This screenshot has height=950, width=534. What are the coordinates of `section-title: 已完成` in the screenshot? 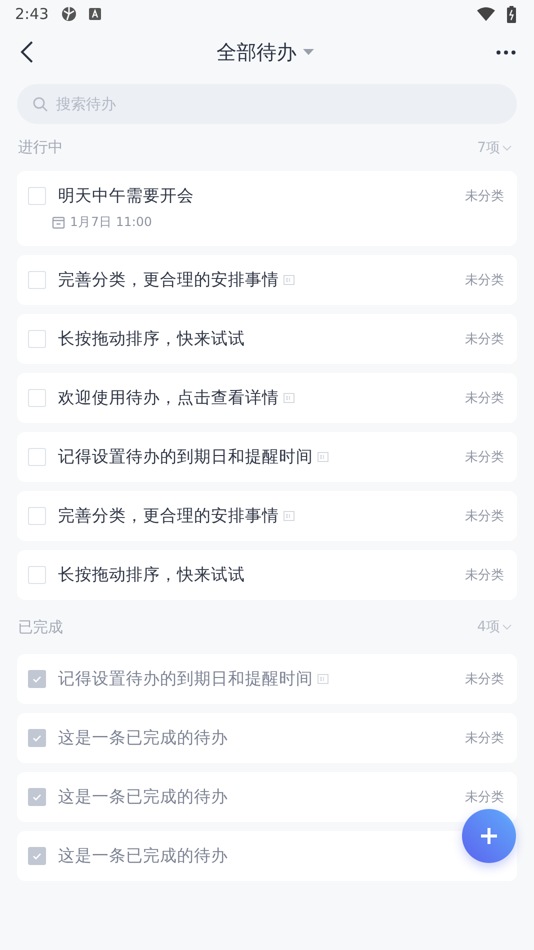 It's located at (40, 627).